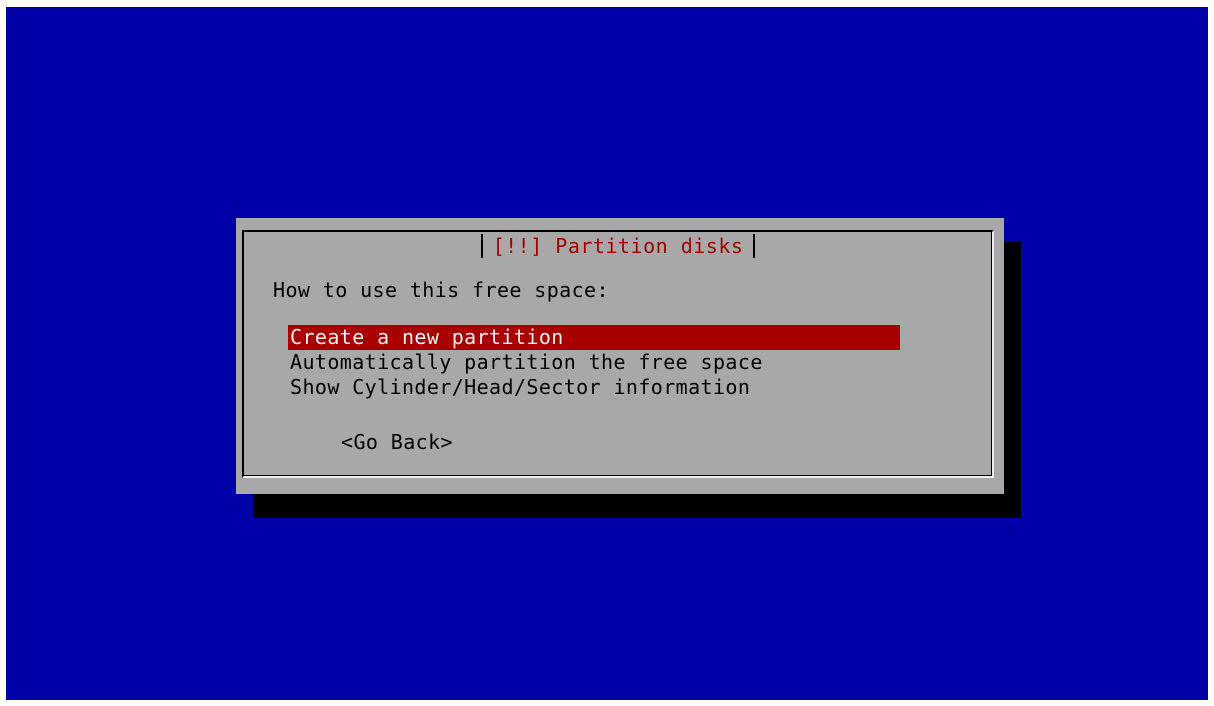  I want to click on menu-item-chs-info: Show Cylinder/Head/Sector information, so click(594, 387).